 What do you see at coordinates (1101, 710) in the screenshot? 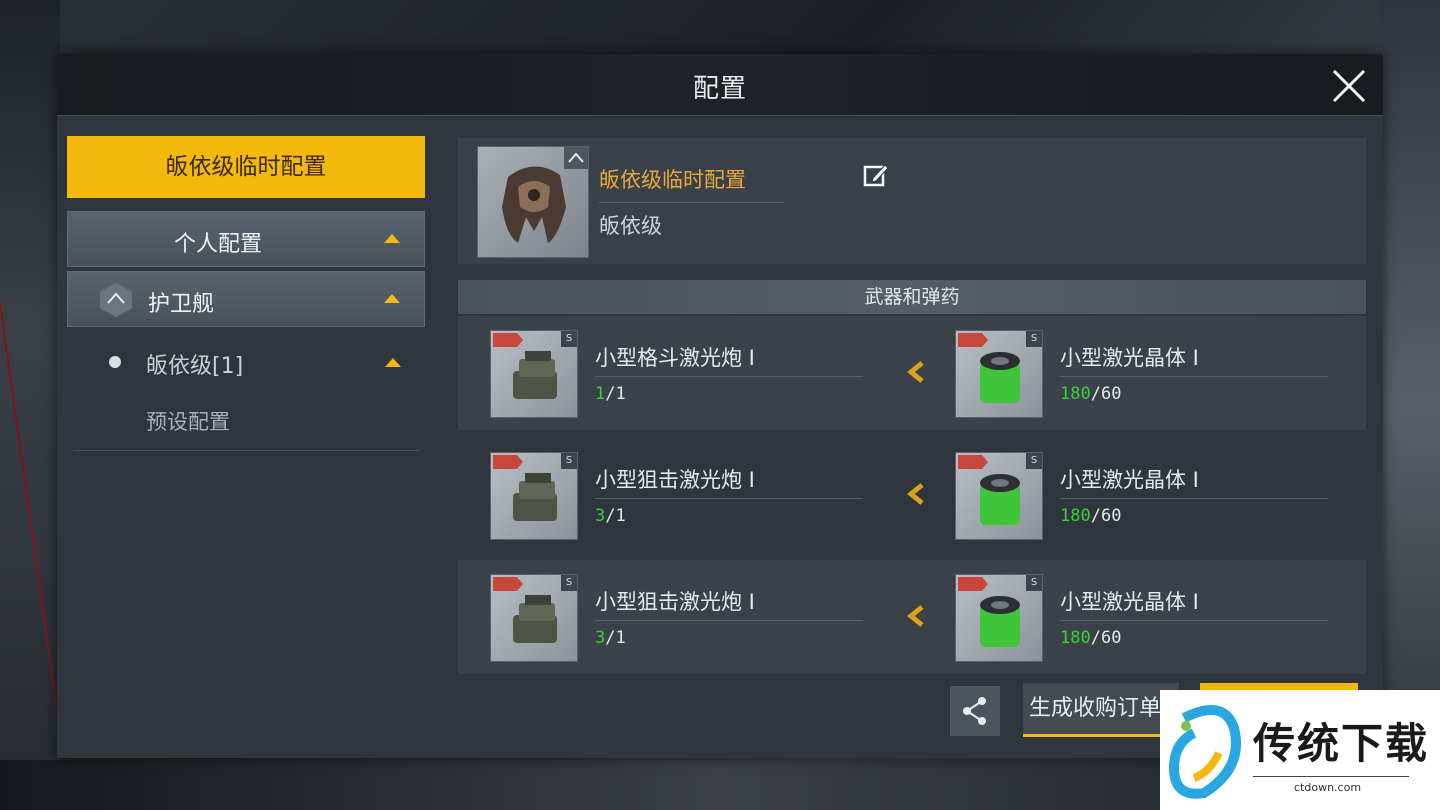
I see `create-buy-order-button: 生成收购订单` at bounding box center [1101, 710].